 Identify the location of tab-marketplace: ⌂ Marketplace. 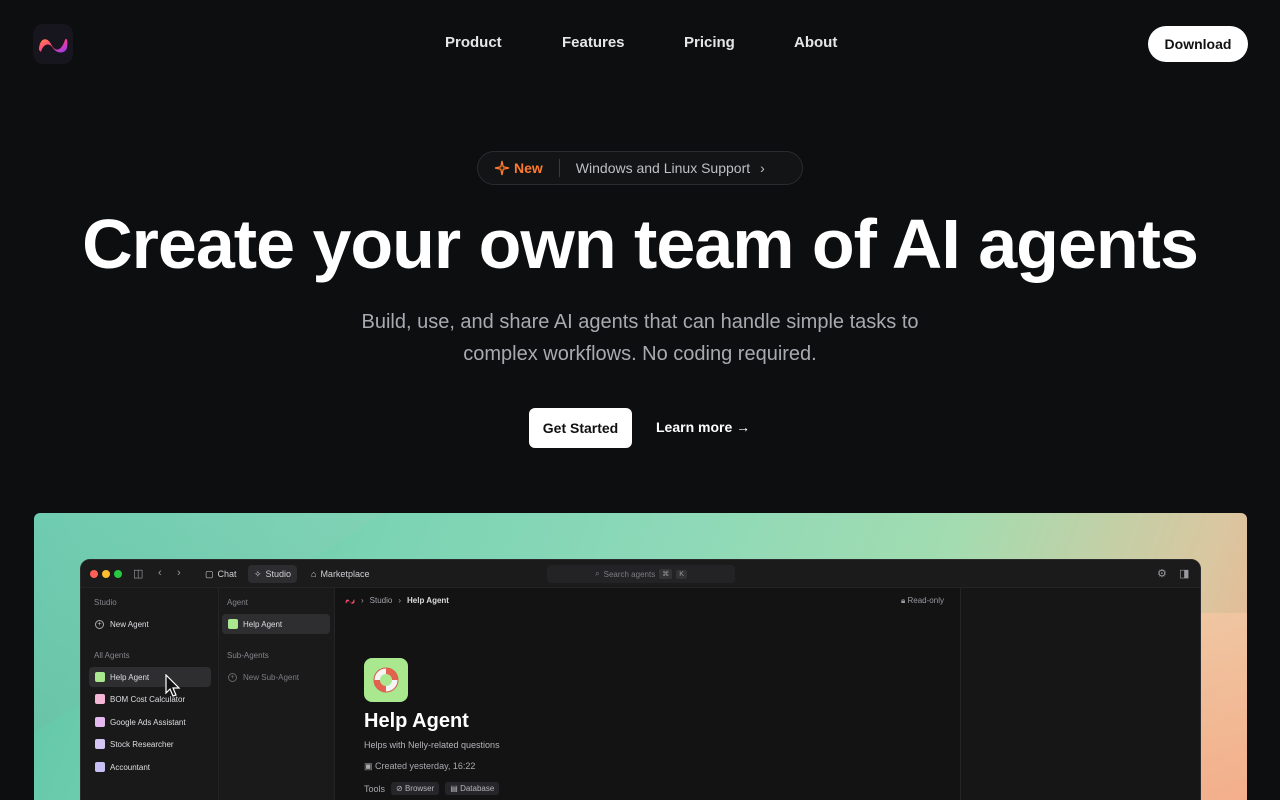
(340, 574).